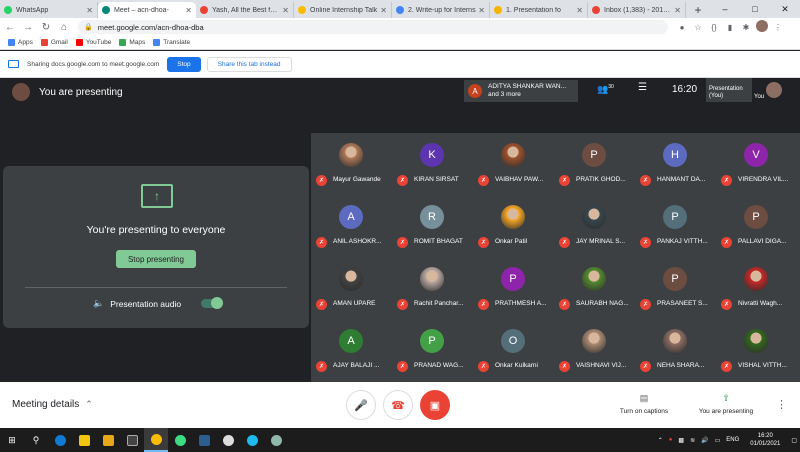  What do you see at coordinates (398, 405) in the screenshot?
I see `leave-call-button: ☎` at bounding box center [398, 405].